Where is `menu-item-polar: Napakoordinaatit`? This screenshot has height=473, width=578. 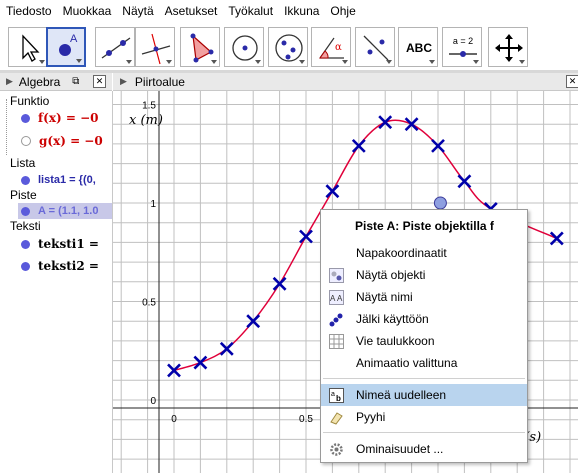
menu-item-polar: Napakoordinaatit is located at coordinates (424, 253).